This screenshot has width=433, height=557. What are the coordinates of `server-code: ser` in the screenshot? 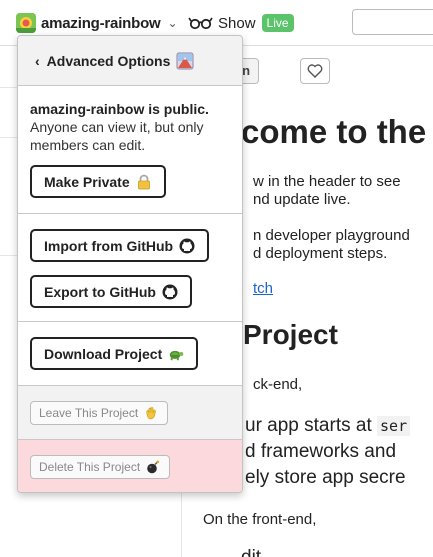 It's located at (394, 426).